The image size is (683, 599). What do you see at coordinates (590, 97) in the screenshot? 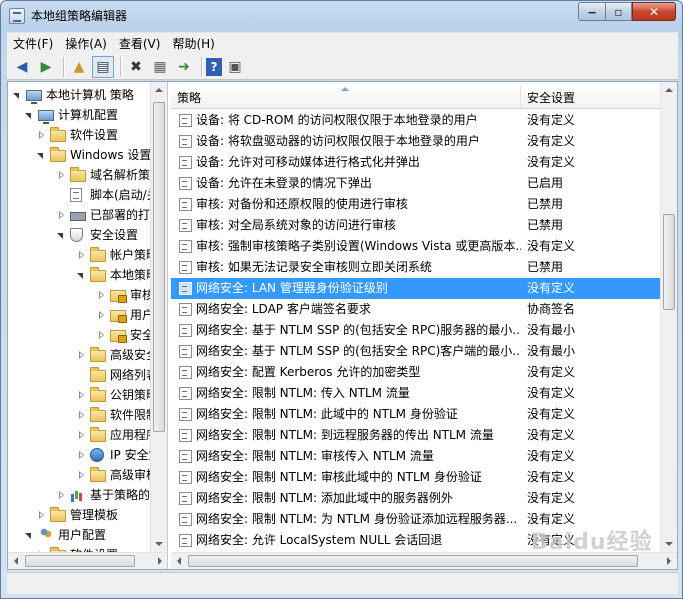
I see `column-header-security-setting: 安全设置` at bounding box center [590, 97].